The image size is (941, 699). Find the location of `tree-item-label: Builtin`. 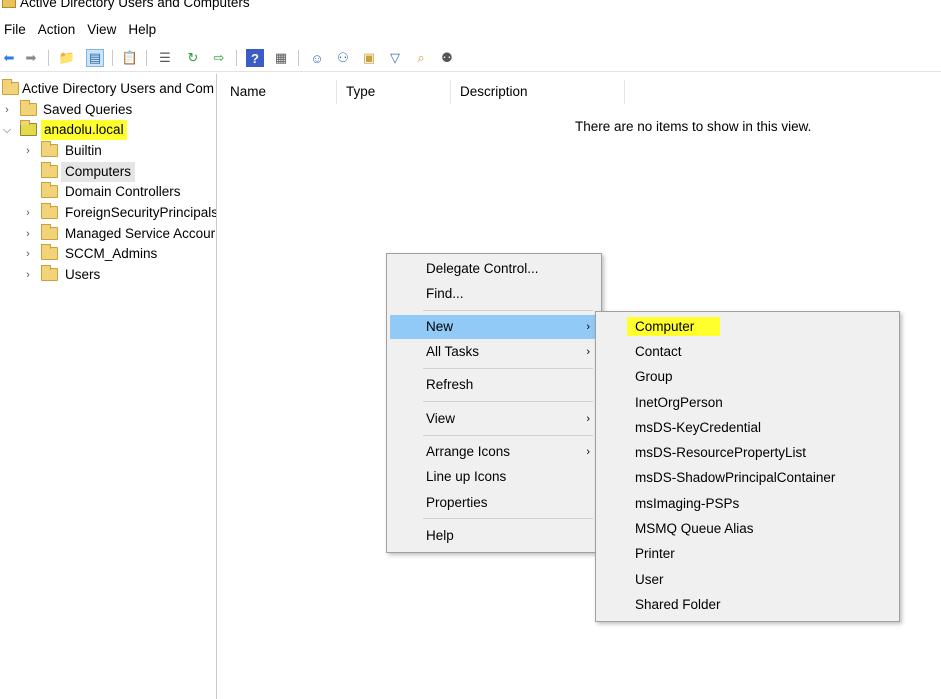

tree-item-label: Builtin is located at coordinates (83, 150).